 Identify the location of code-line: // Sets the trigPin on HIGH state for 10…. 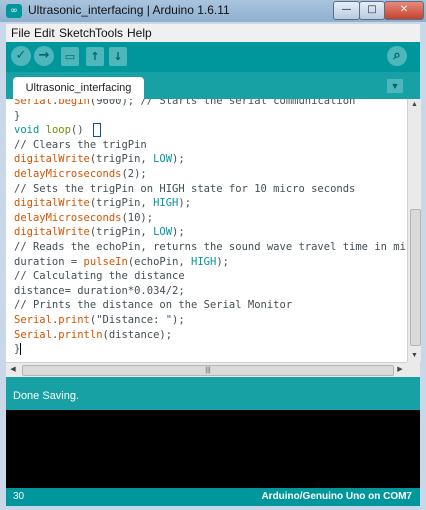
(185, 188).